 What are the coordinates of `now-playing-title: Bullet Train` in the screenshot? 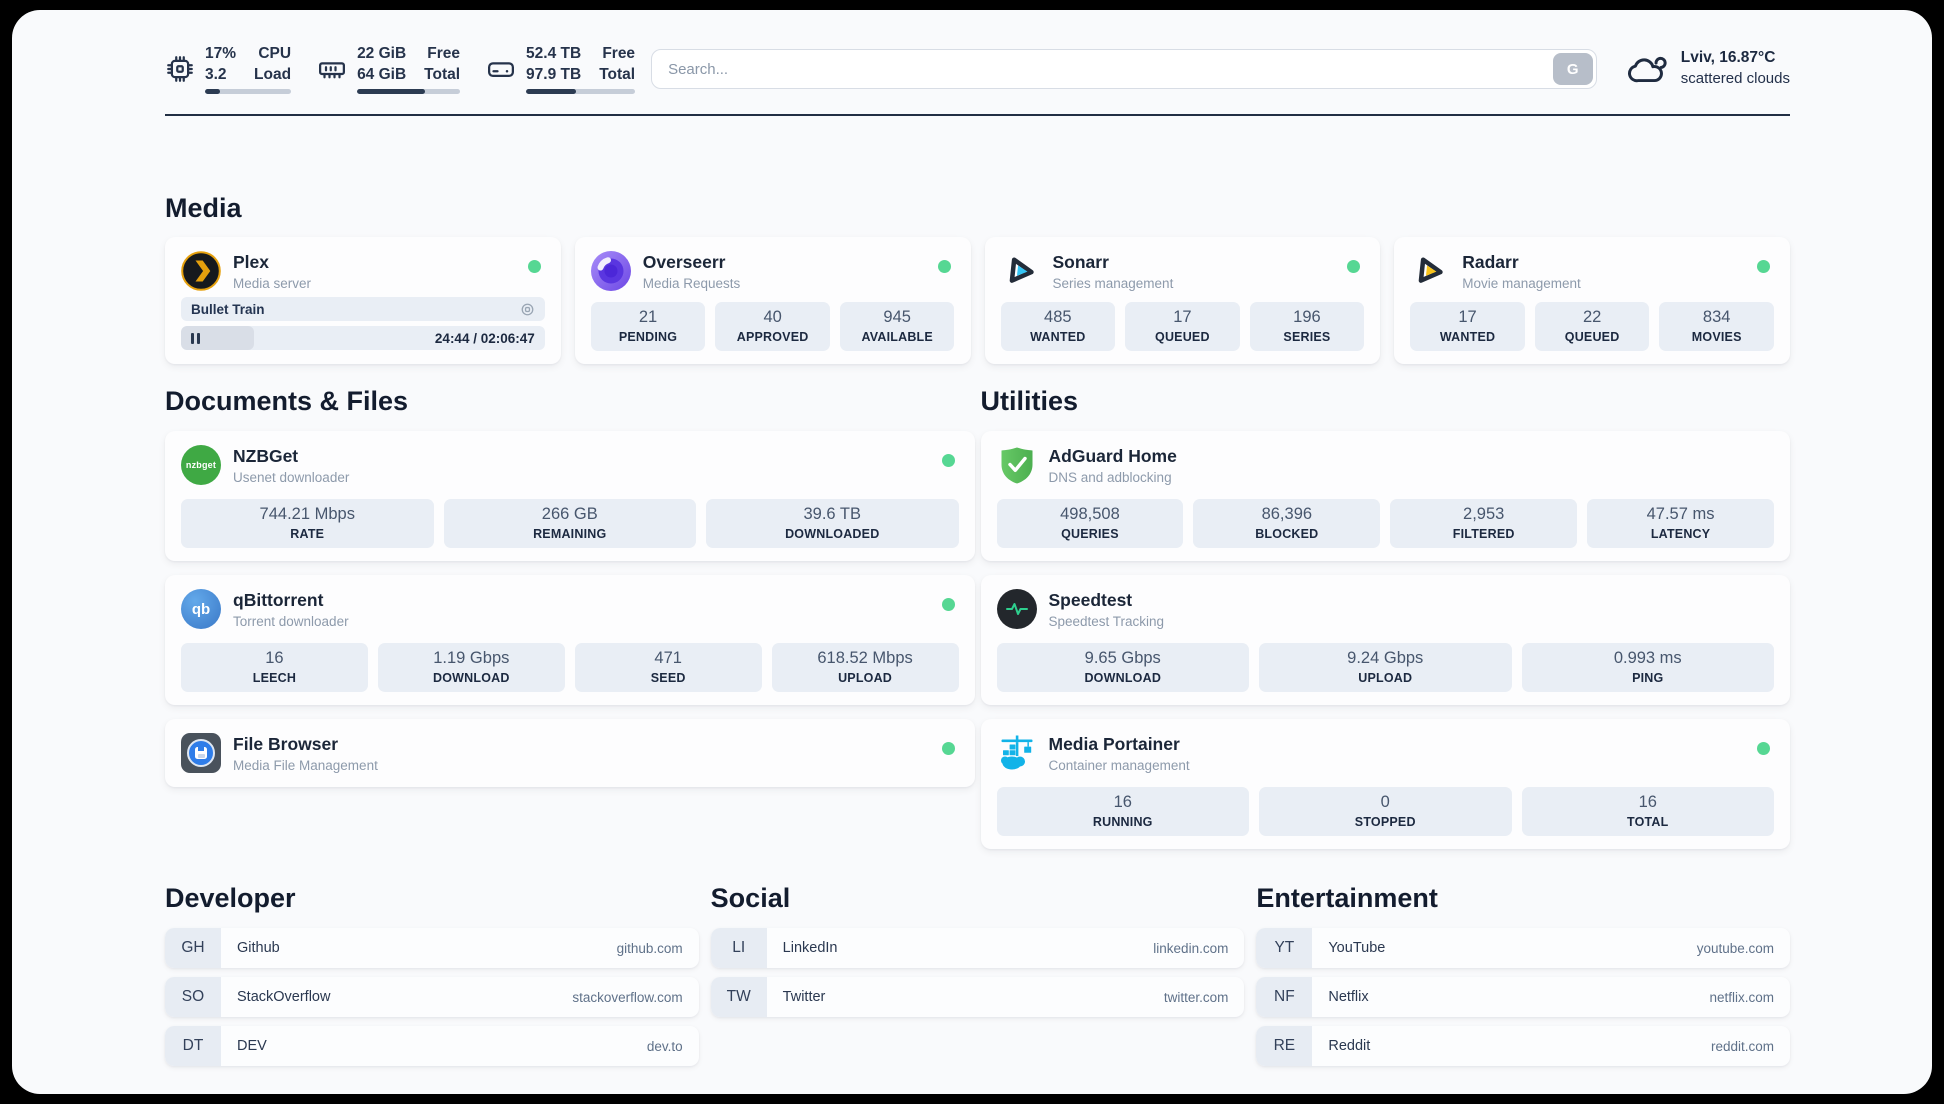 It's located at (228, 309).